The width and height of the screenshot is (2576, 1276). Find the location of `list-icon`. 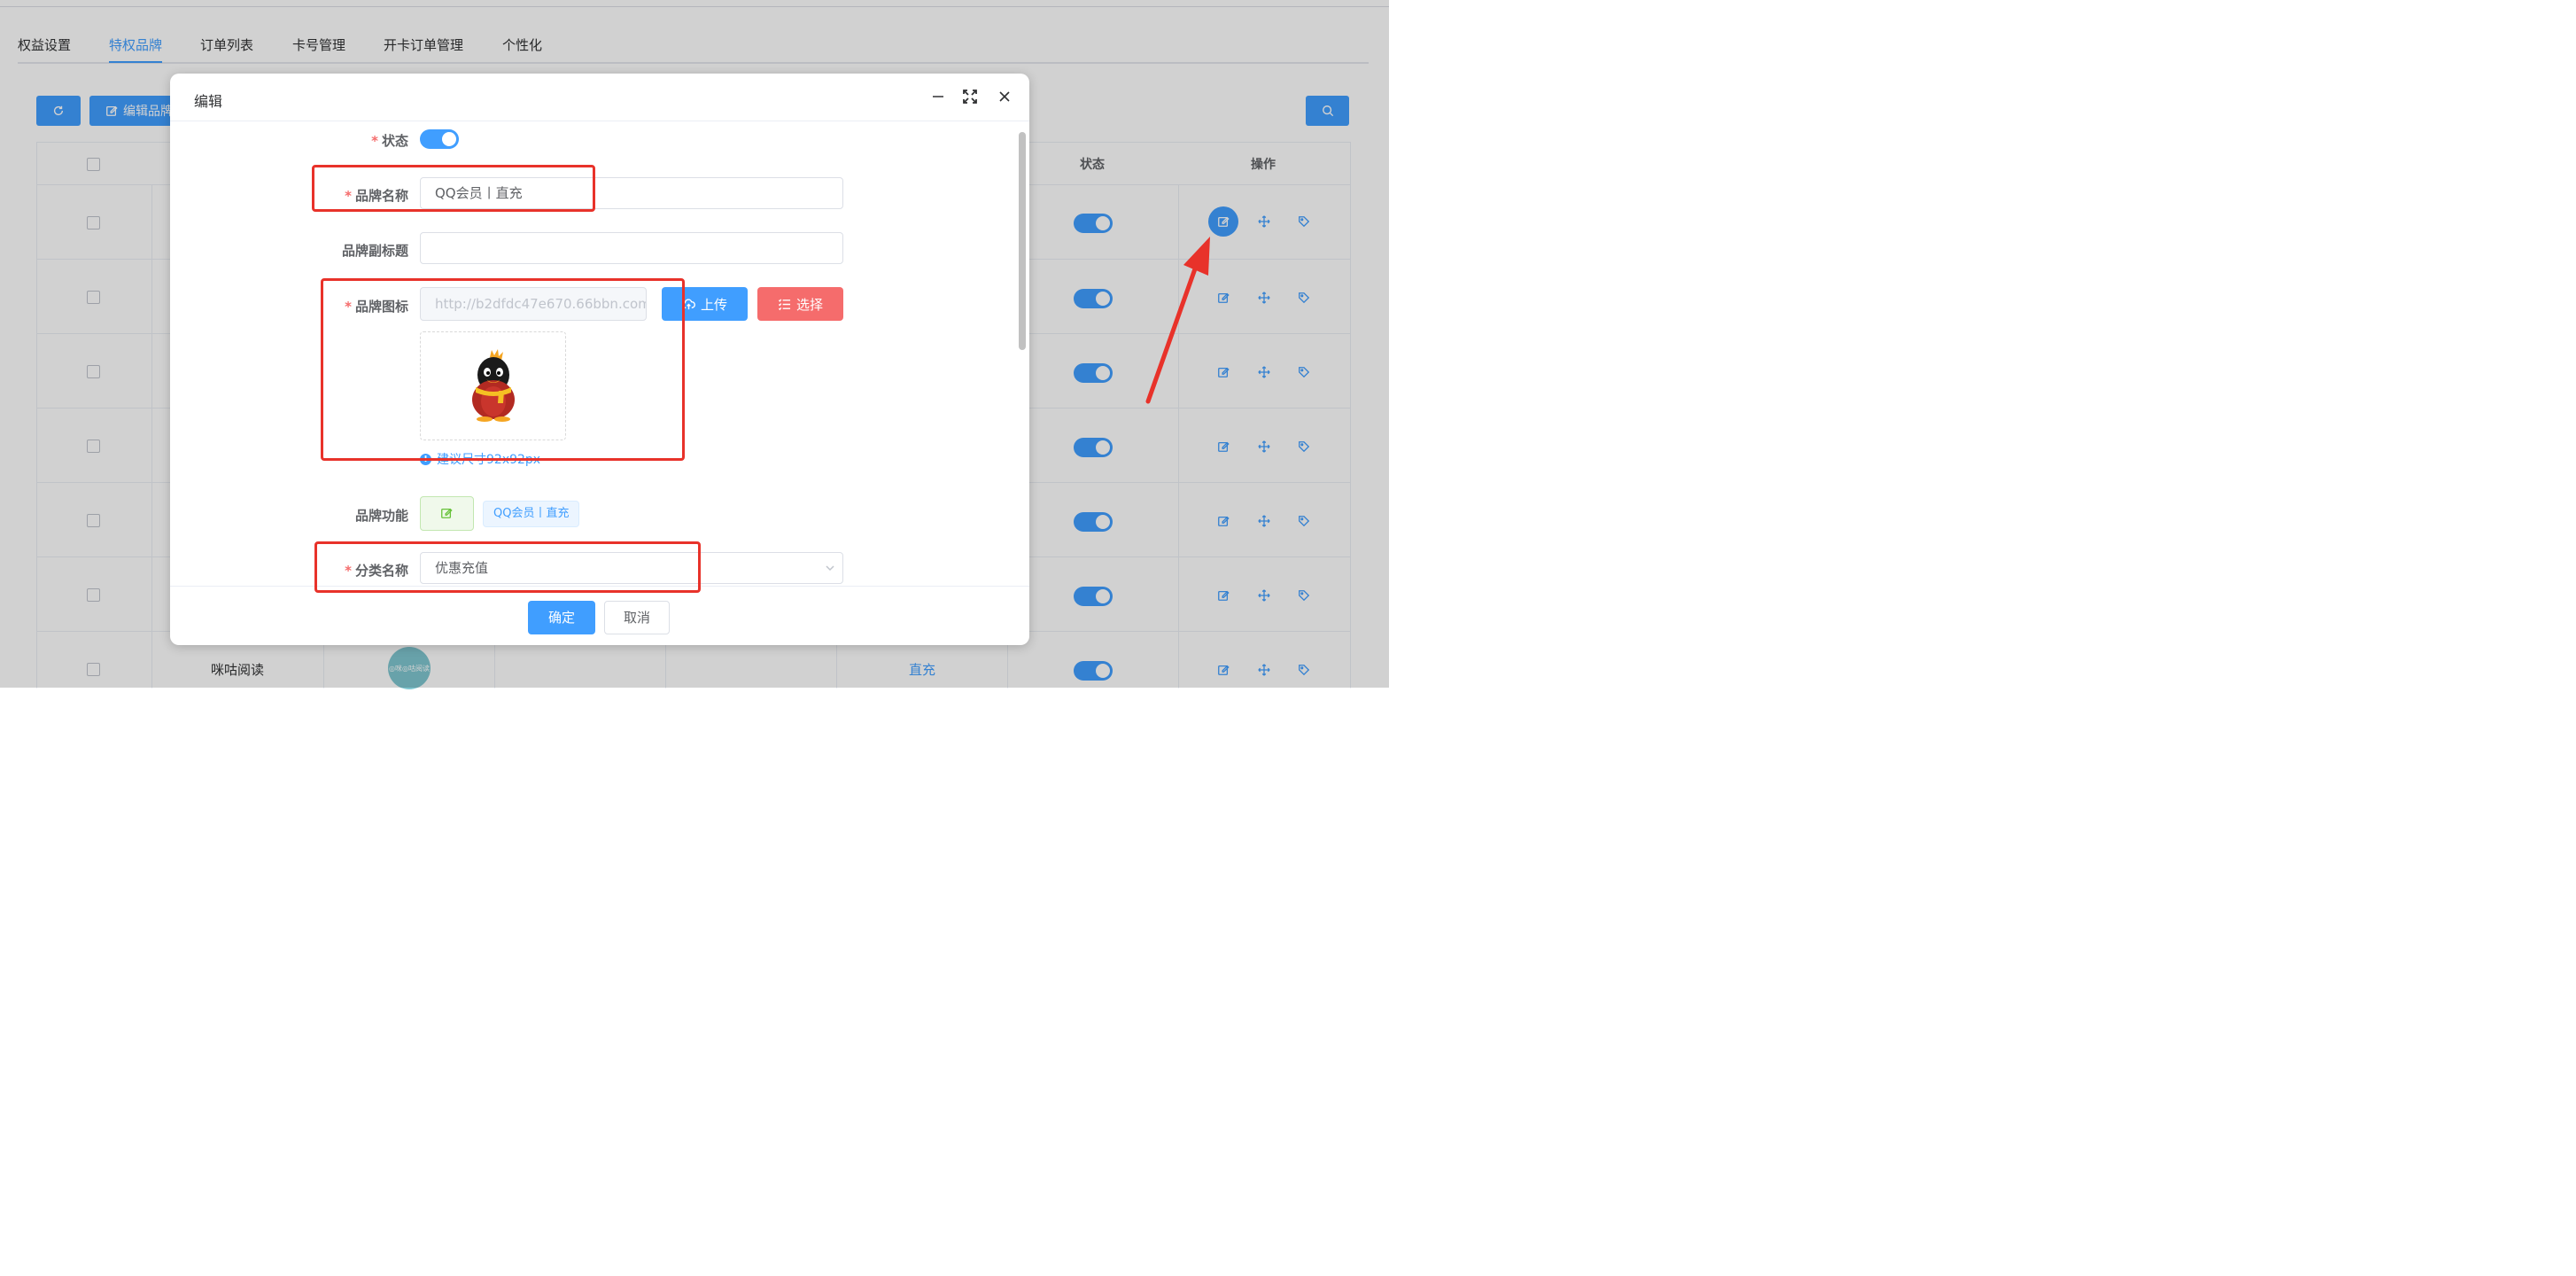

list-icon is located at coordinates (784, 304).